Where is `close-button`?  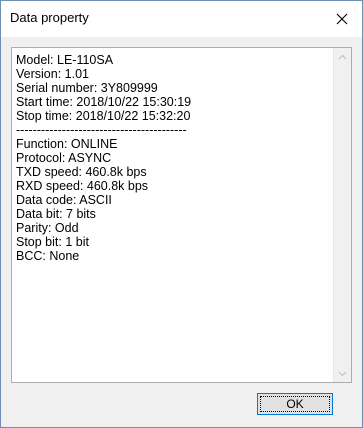
close-button is located at coordinates (342, 19).